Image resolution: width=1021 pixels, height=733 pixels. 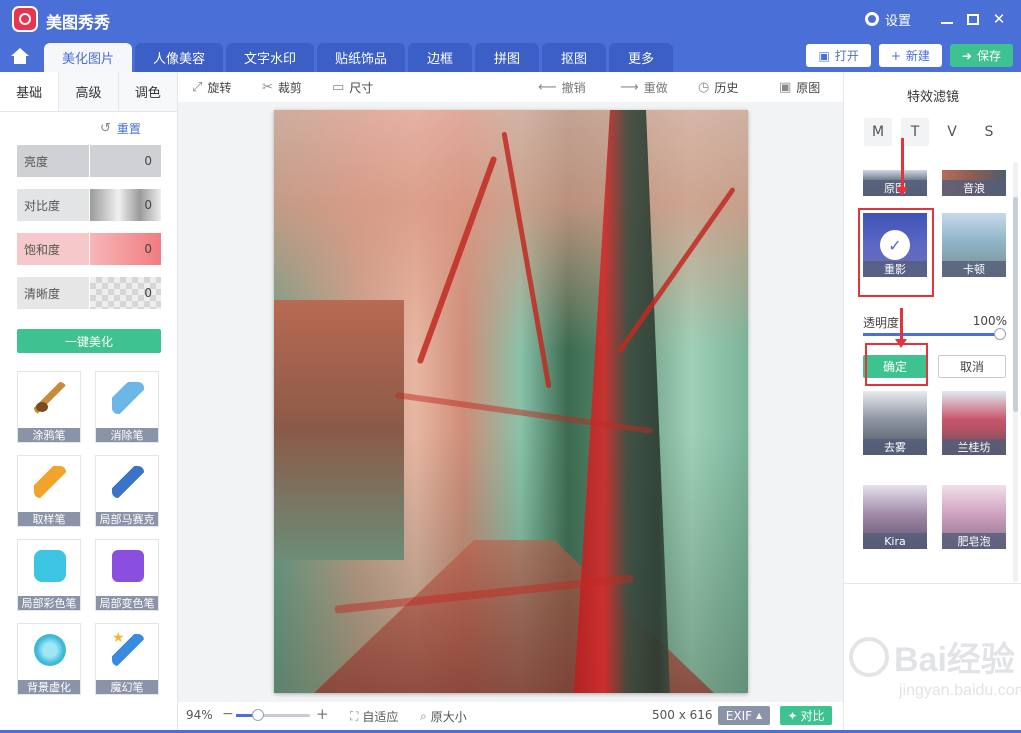 I want to click on settings-label: 设置, so click(x=897, y=21).